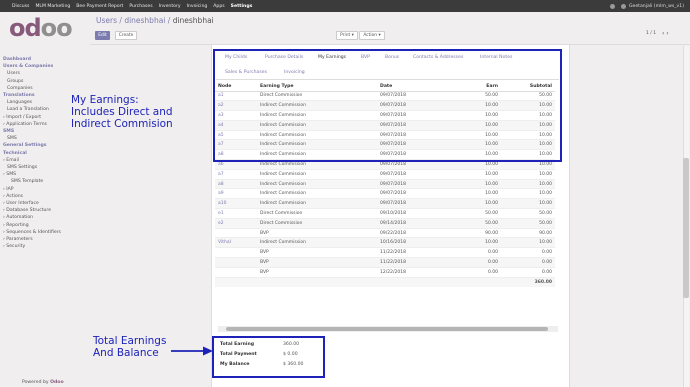 The width and height of the screenshot is (690, 387). Describe the element at coordinates (126, 353) in the screenshot. I see `annotation-line: And Balance` at that location.